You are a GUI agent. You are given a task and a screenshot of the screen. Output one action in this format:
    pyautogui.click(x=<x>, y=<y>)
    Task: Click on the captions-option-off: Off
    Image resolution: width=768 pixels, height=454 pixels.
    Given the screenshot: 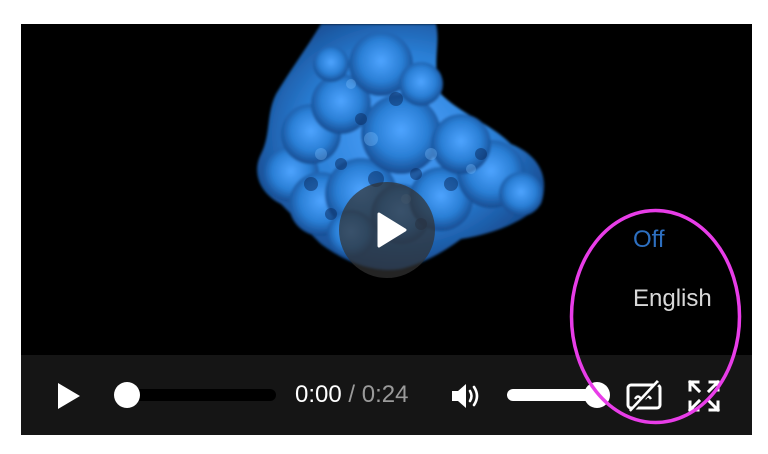 What is the action you would take?
    pyautogui.click(x=649, y=240)
    